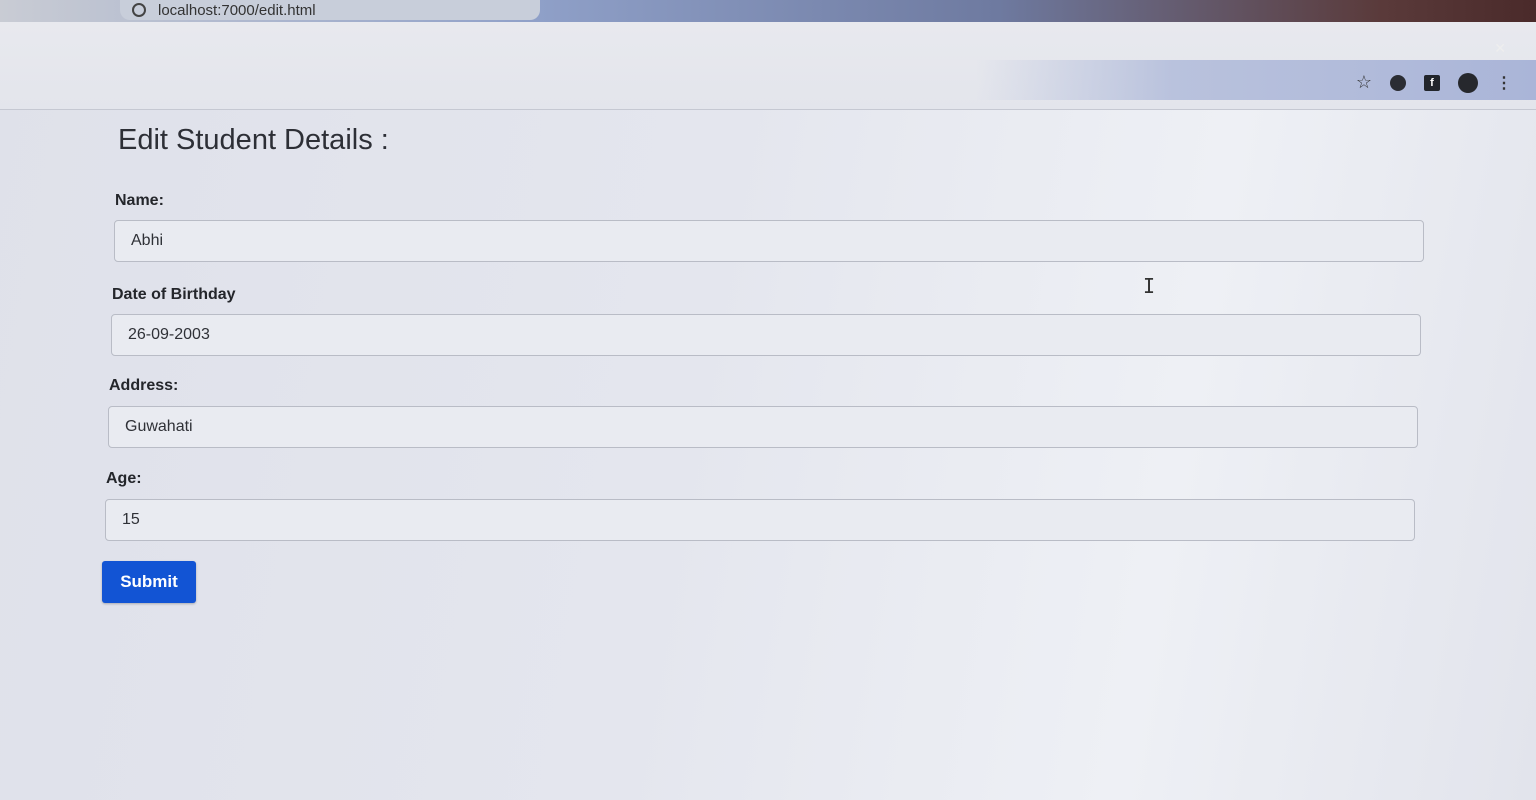  What do you see at coordinates (144, 385) in the screenshot?
I see `address-label: Address:` at bounding box center [144, 385].